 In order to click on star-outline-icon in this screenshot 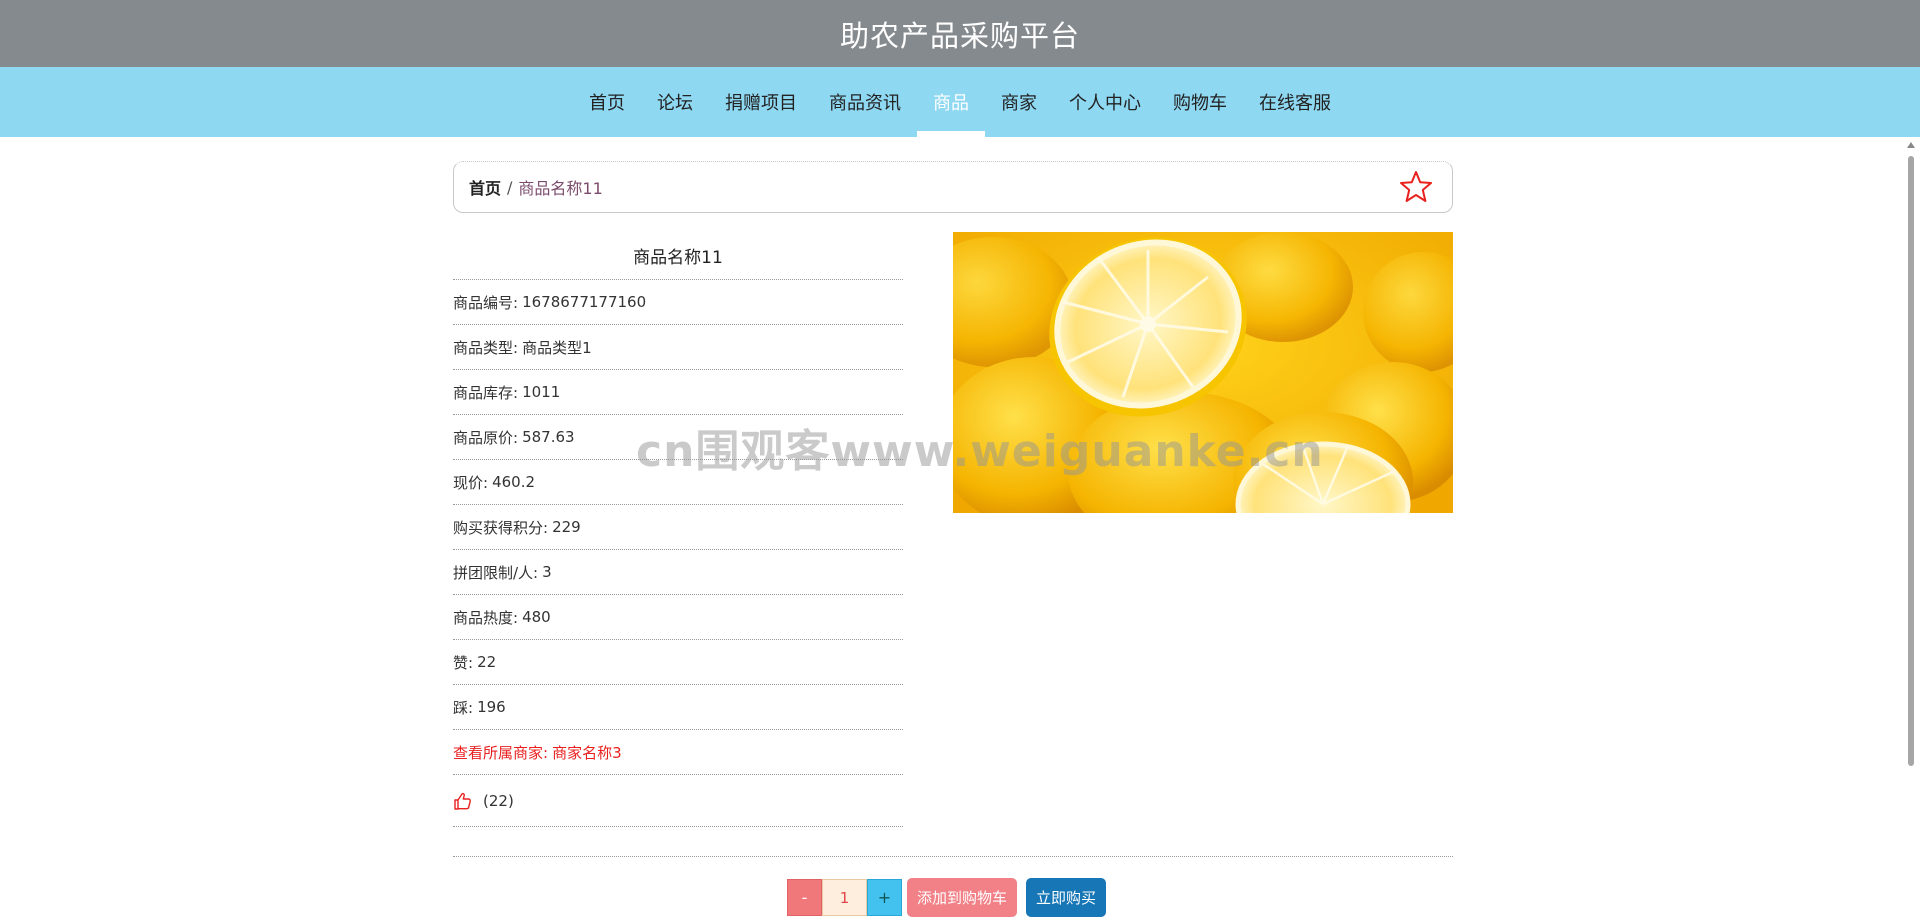, I will do `click(1416, 187)`.